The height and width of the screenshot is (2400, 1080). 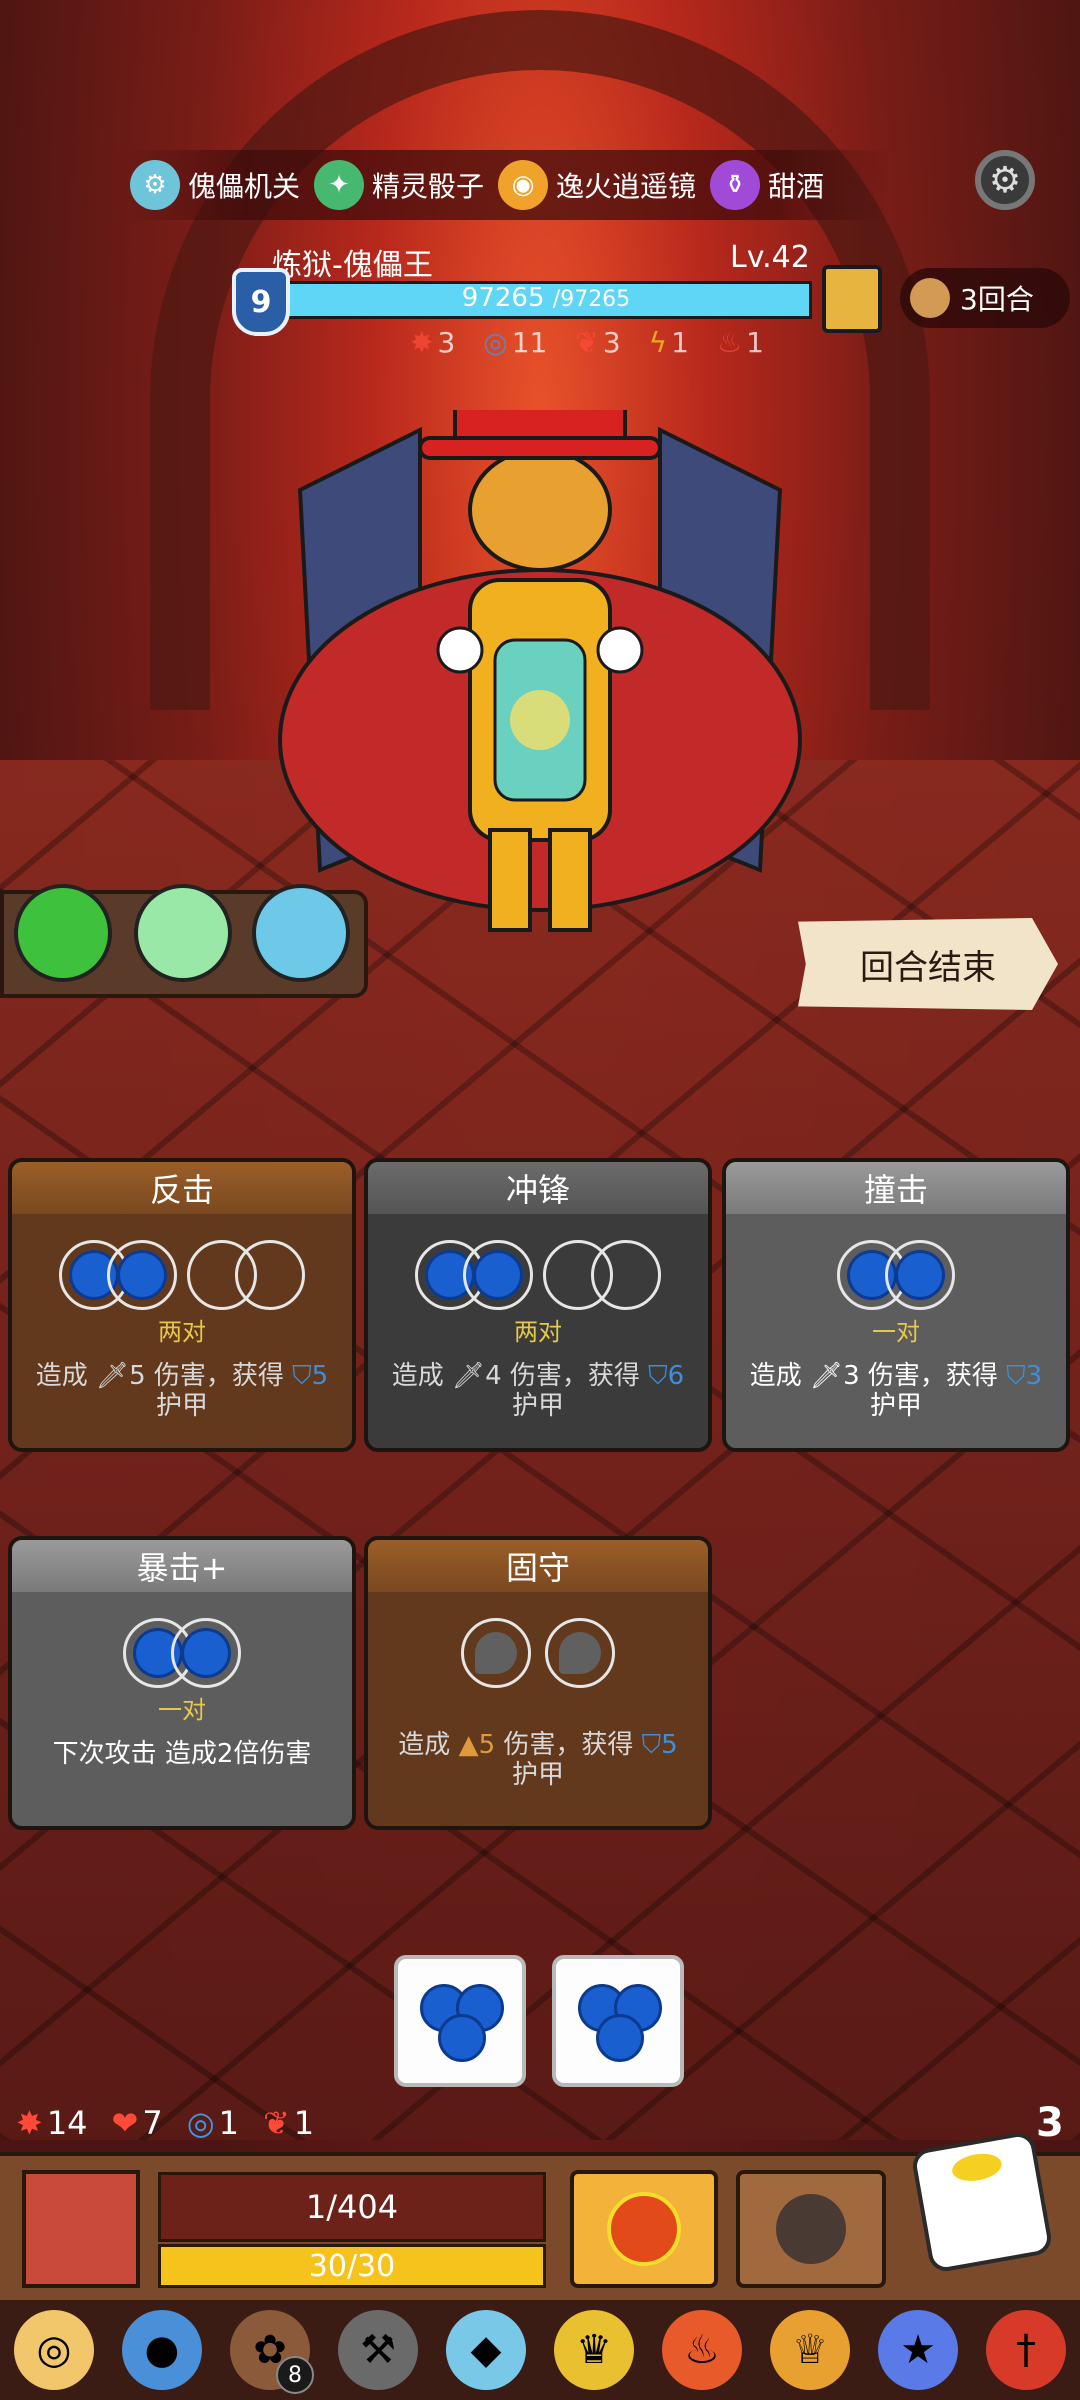 I want to click on d20-icon, so click(x=644, y=2229).